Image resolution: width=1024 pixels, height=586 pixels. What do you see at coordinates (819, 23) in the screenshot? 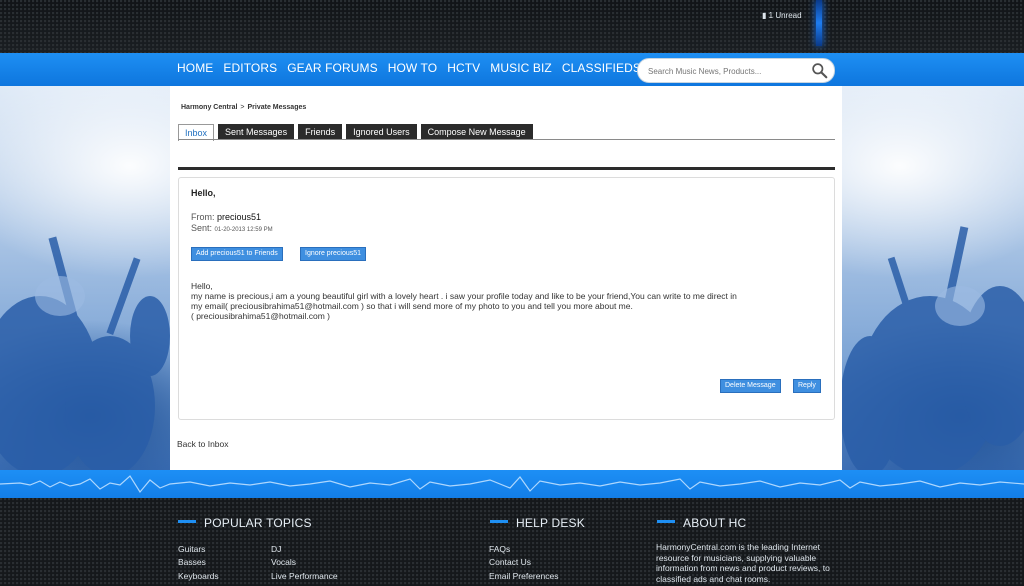
I see `top-light-glow` at bounding box center [819, 23].